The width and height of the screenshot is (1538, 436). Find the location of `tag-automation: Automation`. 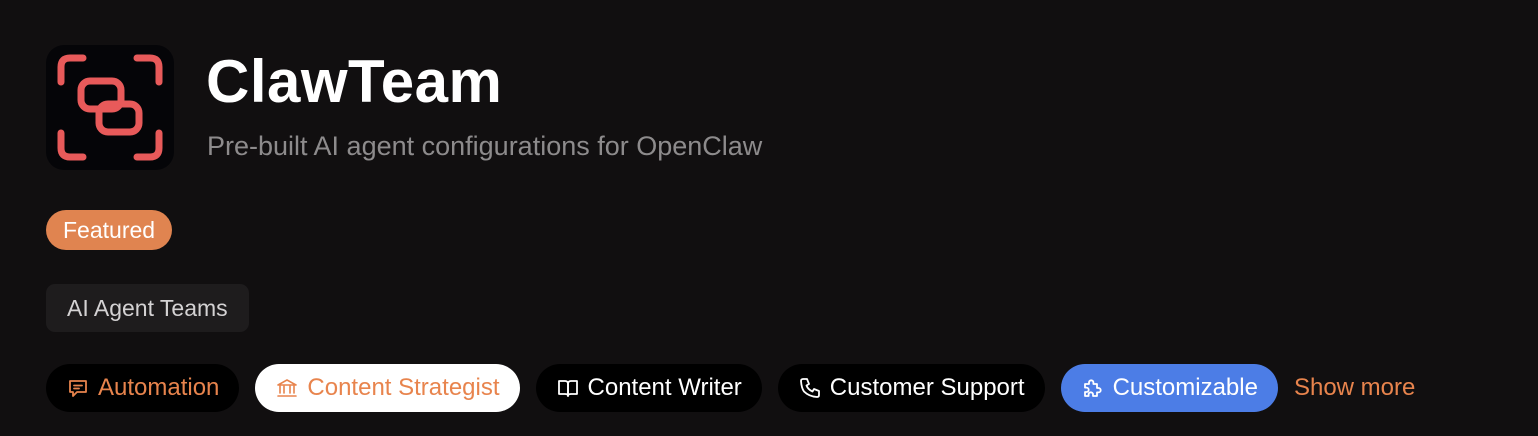

tag-automation: Automation is located at coordinates (143, 388).